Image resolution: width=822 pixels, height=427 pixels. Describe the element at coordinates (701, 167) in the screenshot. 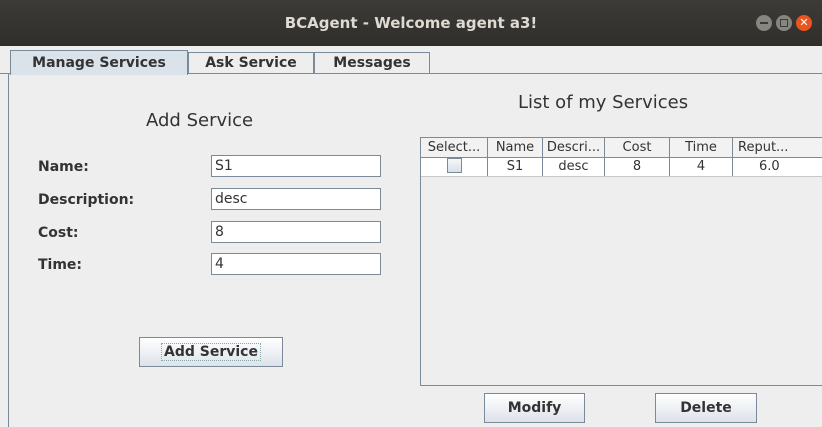

I see `time-cell: 4` at that location.